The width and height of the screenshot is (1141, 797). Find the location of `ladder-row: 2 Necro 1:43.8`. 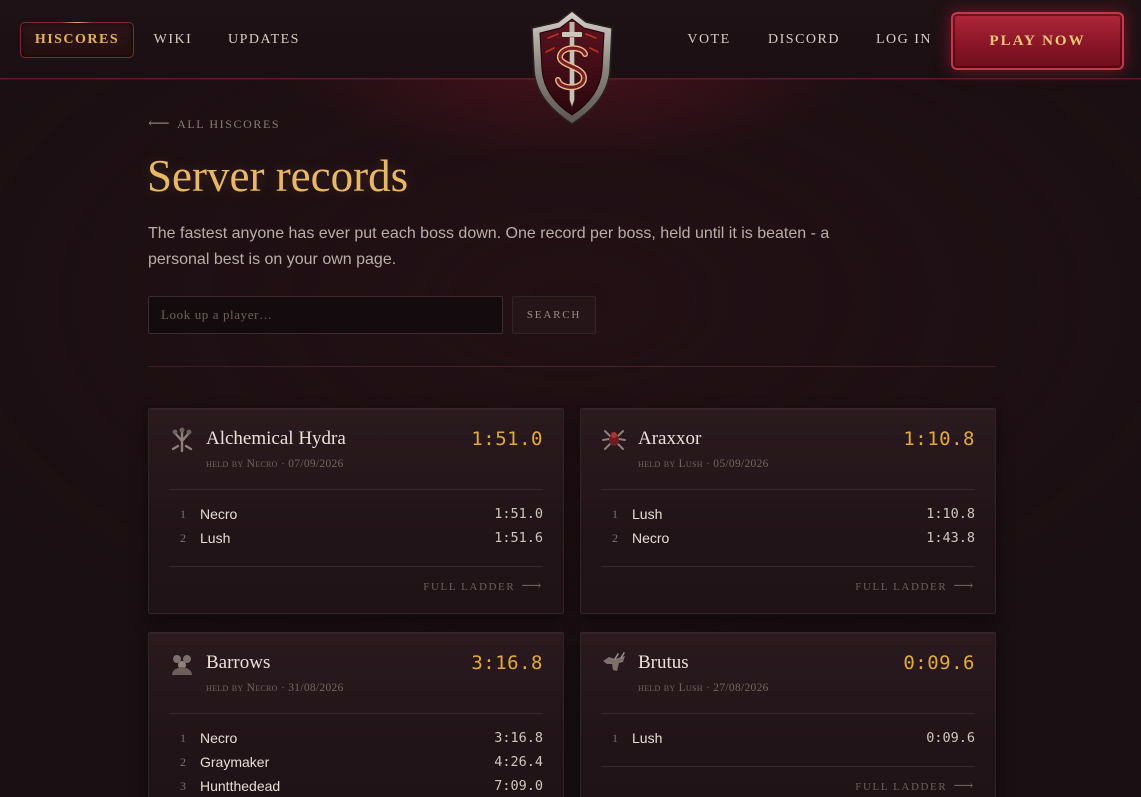

ladder-row: 2 Necro 1:43.8 is located at coordinates (788, 538).